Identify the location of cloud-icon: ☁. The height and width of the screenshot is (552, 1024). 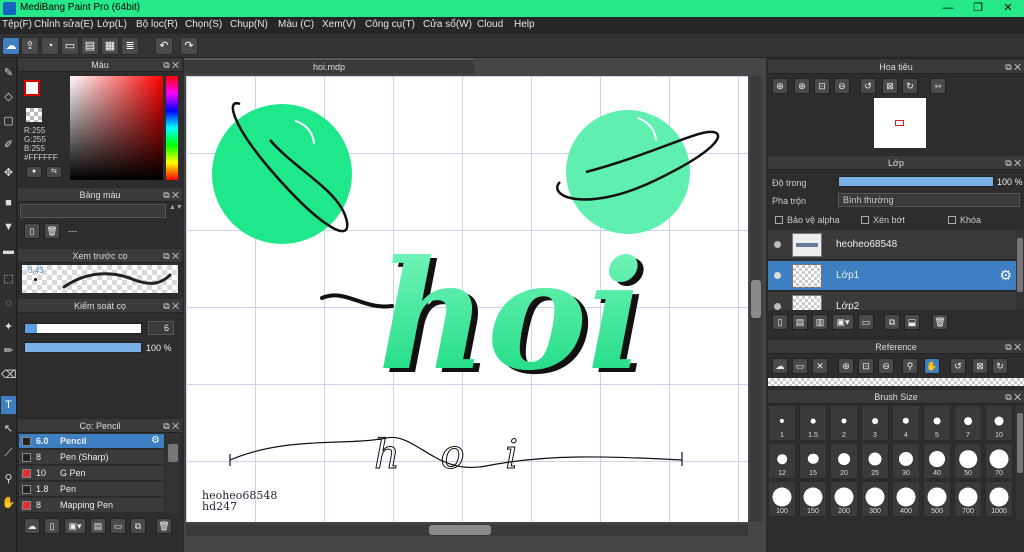
(11, 46).